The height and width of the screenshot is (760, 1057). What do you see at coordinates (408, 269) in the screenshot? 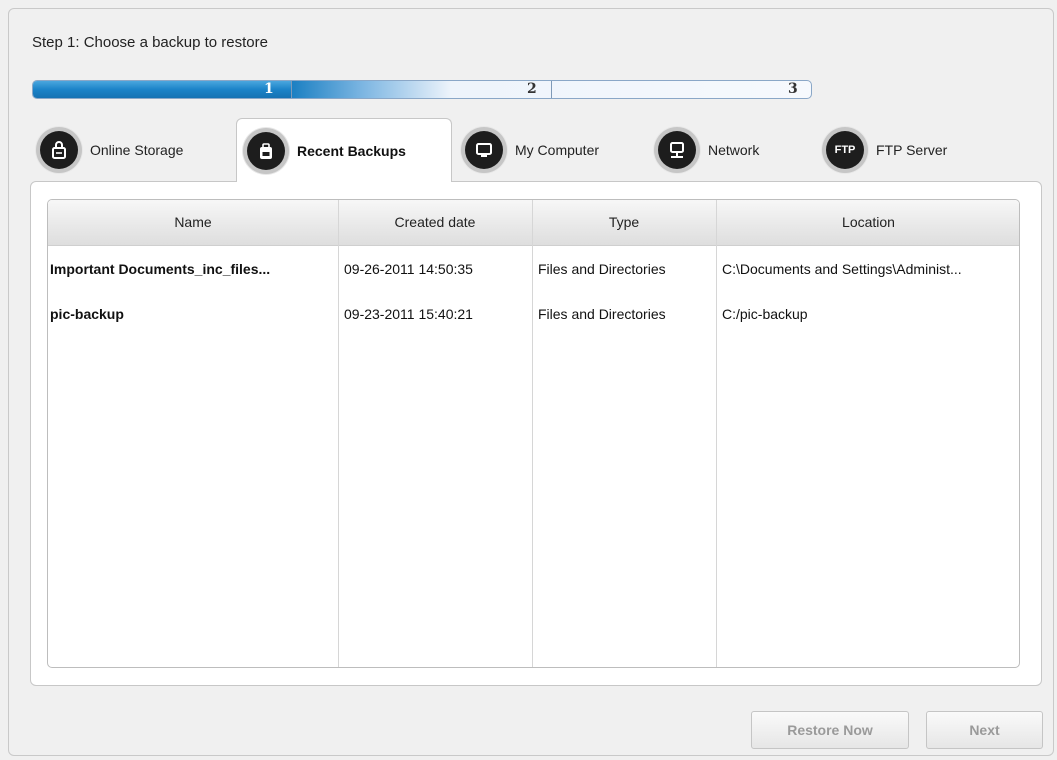
I see `cell-created-date: 09-26-2011 14:50:35` at bounding box center [408, 269].